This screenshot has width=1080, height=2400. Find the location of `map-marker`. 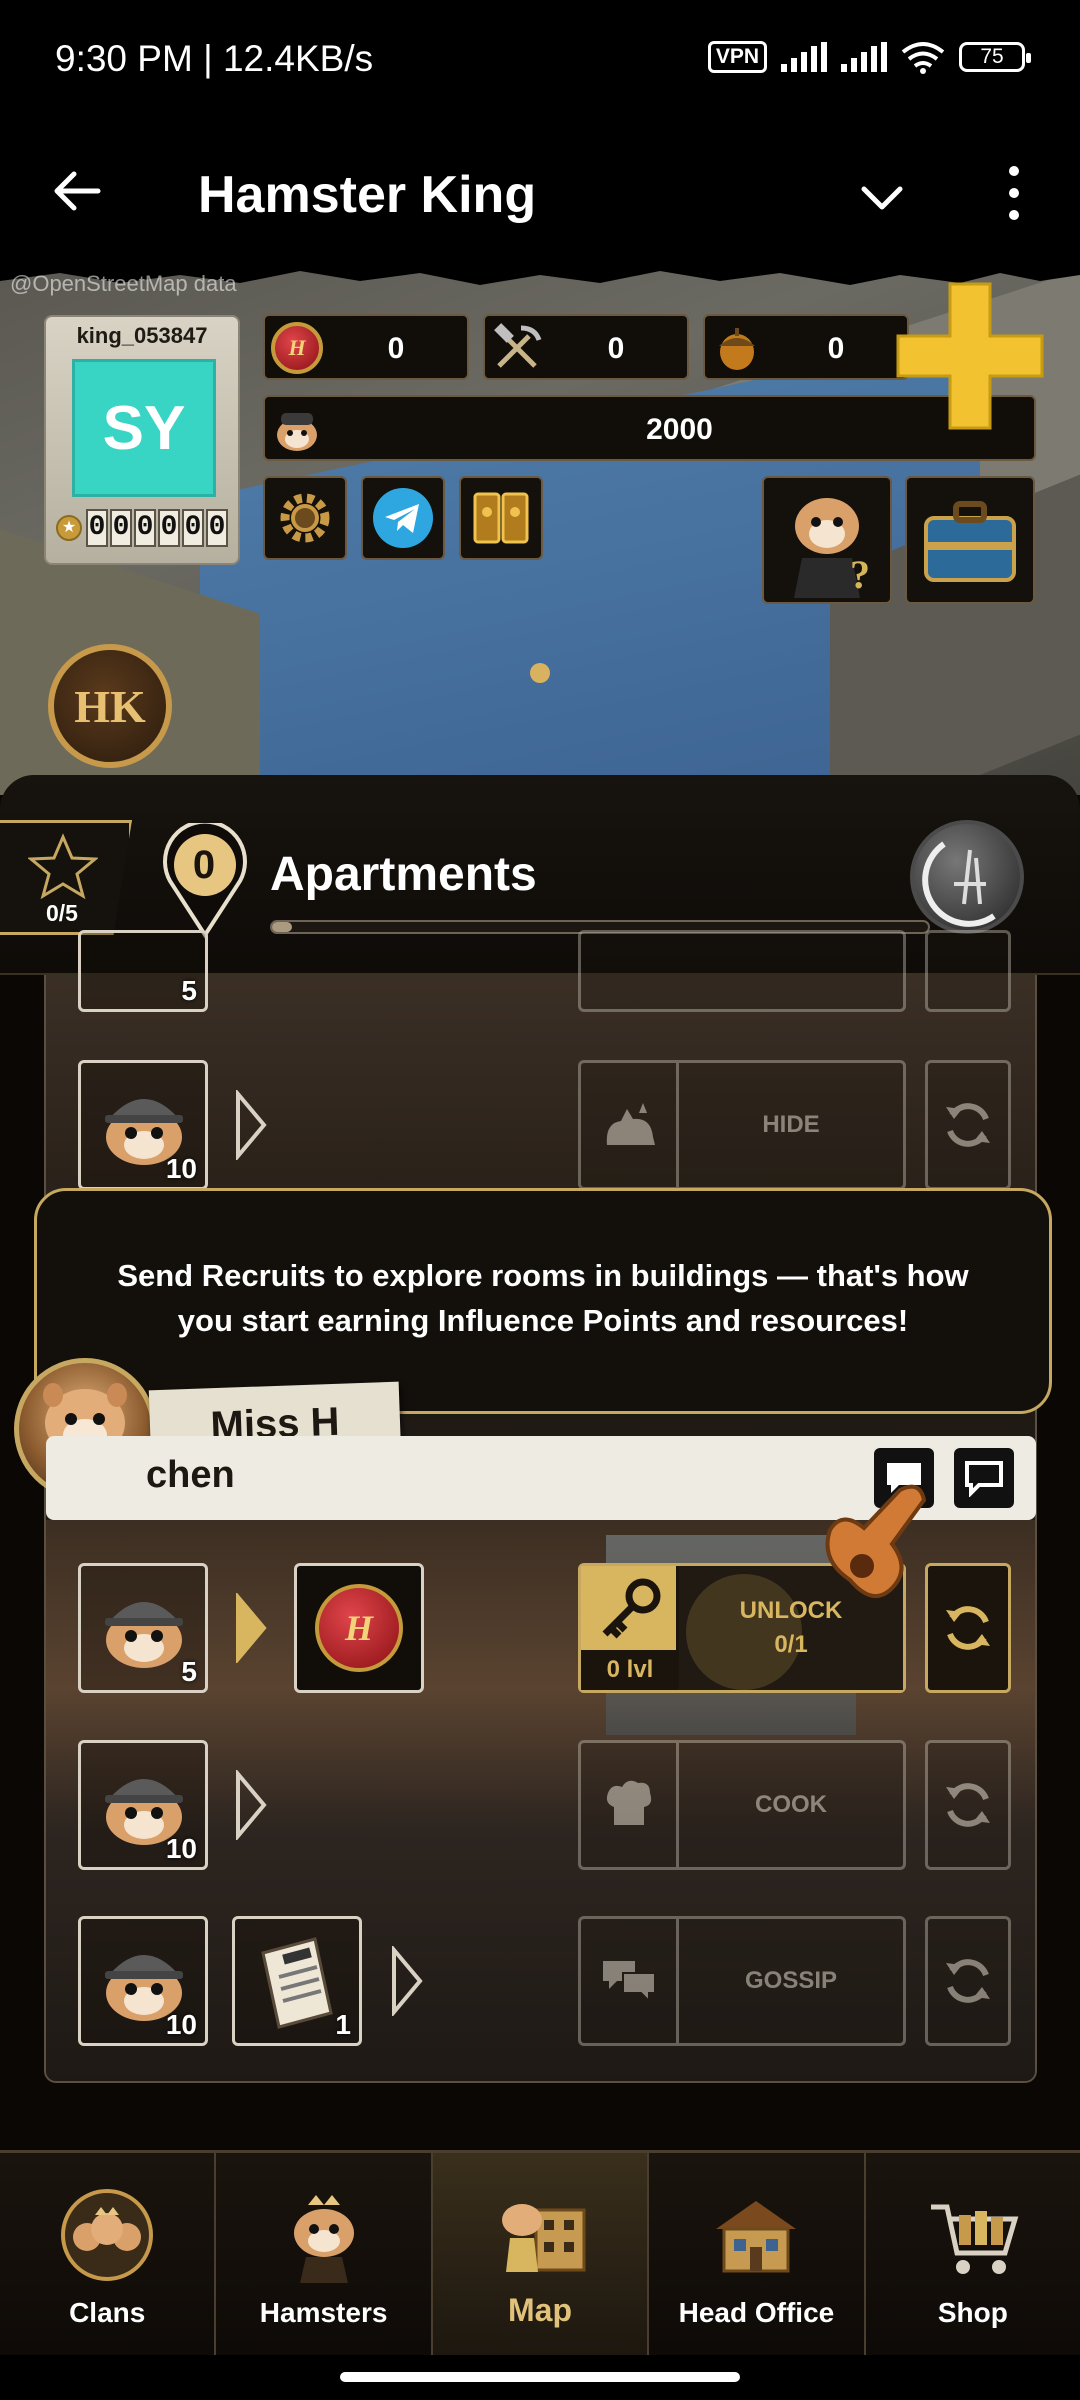

map-marker is located at coordinates (540, 673).